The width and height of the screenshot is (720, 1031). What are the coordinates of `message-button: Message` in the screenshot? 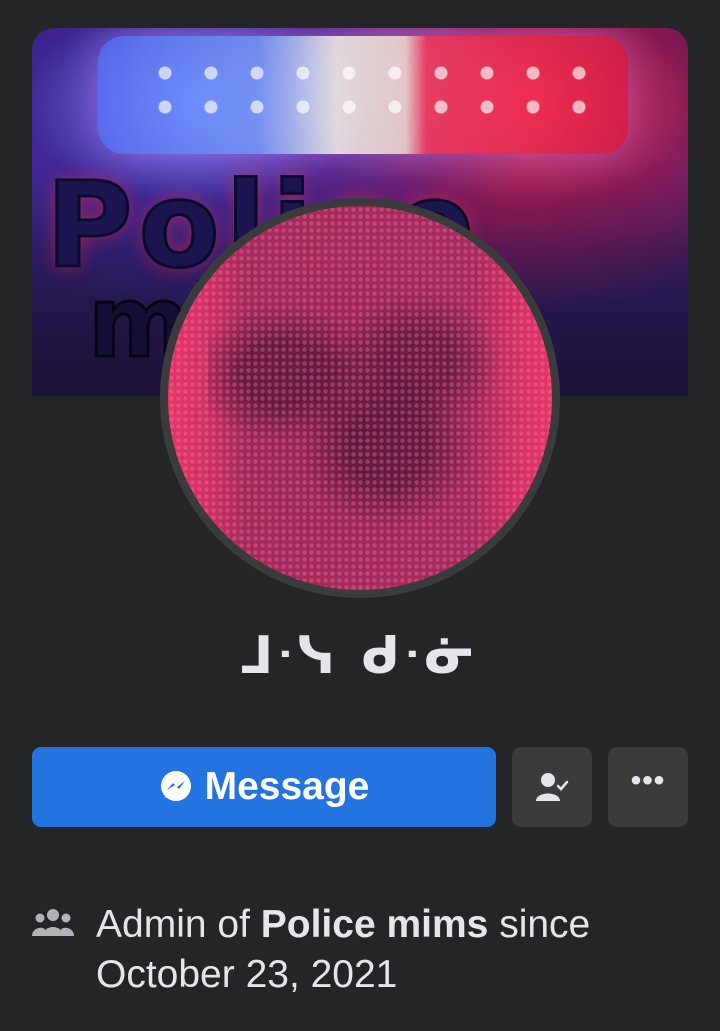 It's located at (264, 787).